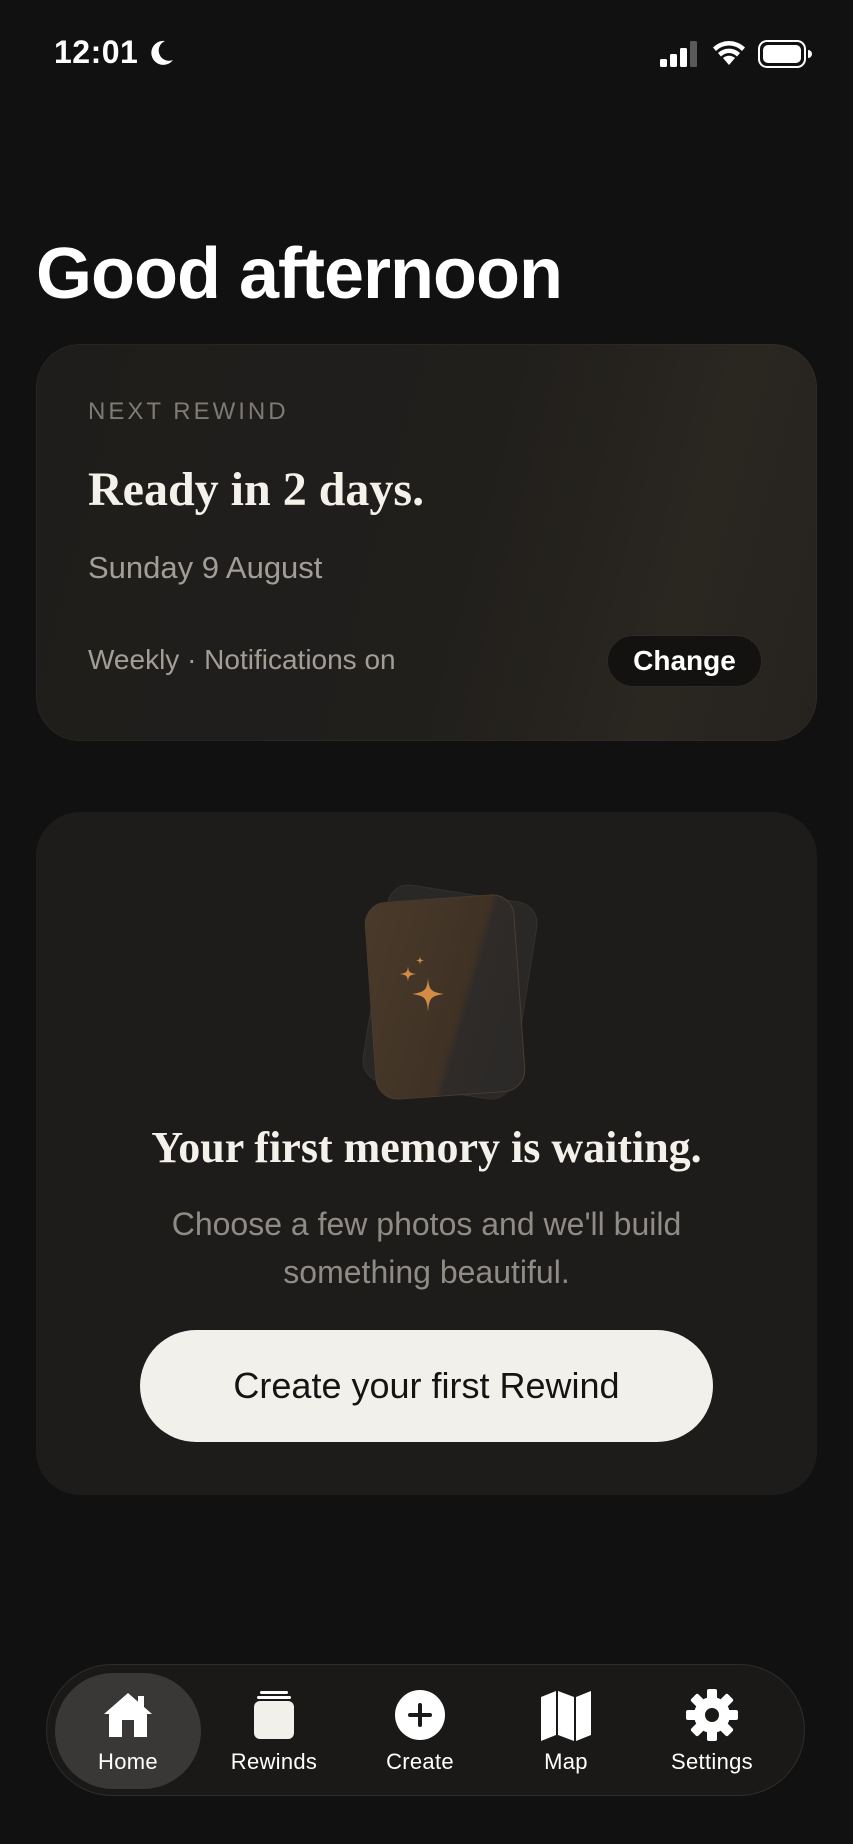 This screenshot has width=853, height=1844. I want to click on tab-label: Rewinds, so click(274, 1761).